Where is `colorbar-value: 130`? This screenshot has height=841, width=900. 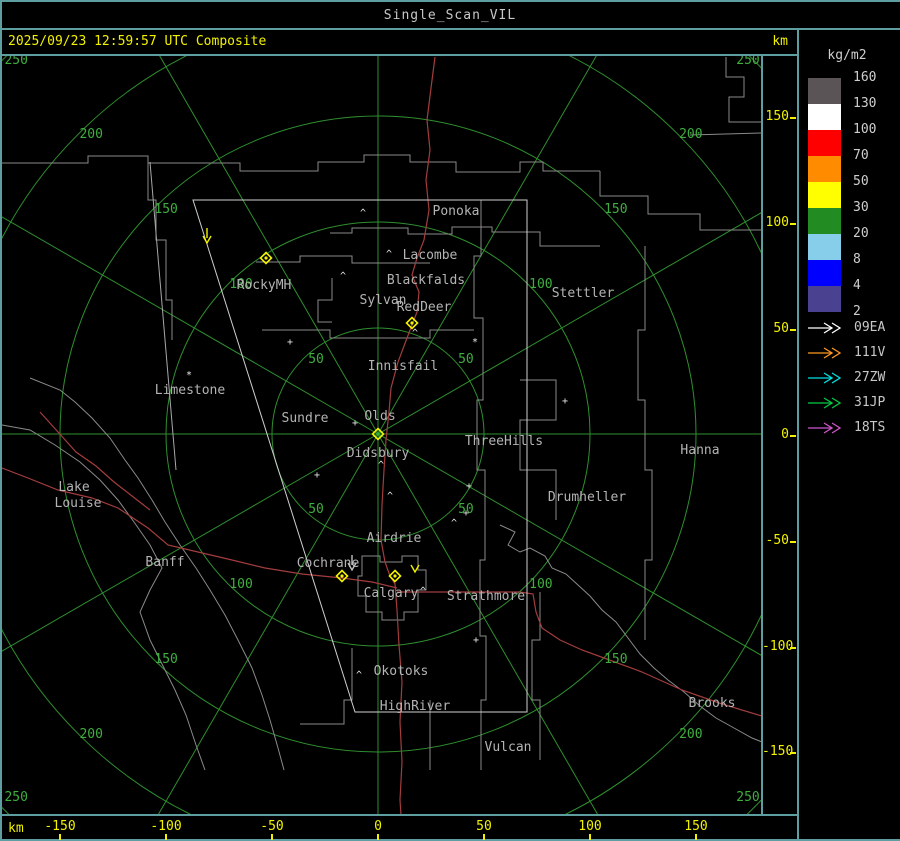
colorbar-value: 130 is located at coordinates (865, 103).